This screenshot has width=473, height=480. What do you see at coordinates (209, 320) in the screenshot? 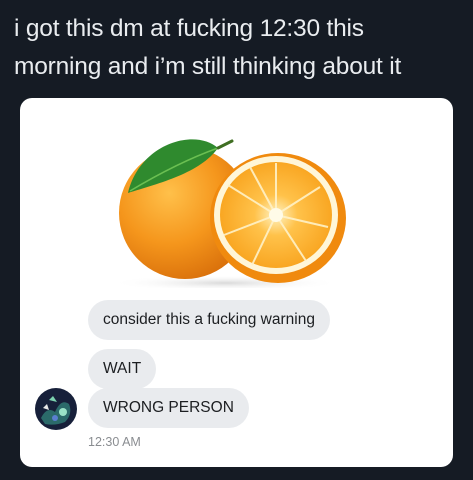
I see `message-bubble-warning: consider this a fucking warning` at bounding box center [209, 320].